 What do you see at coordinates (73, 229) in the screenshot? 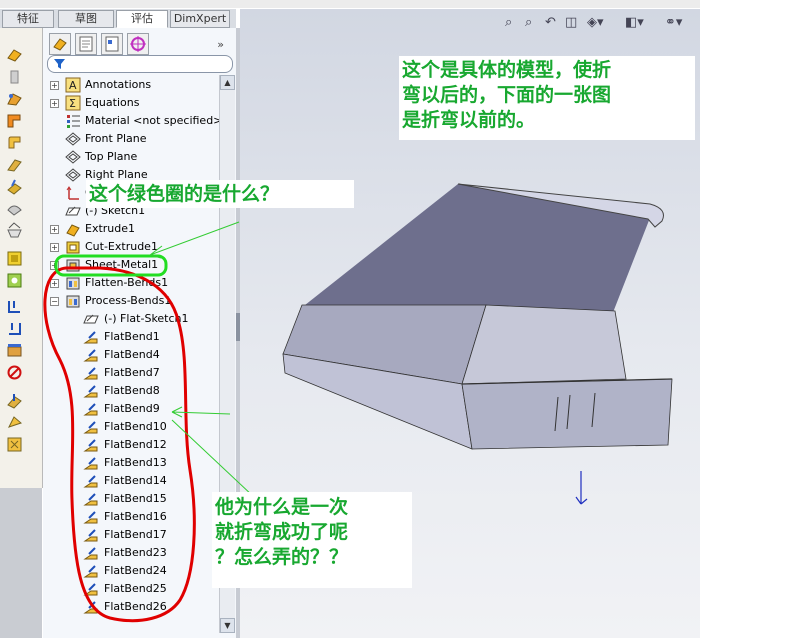
I see `extrude-icon` at bounding box center [73, 229].